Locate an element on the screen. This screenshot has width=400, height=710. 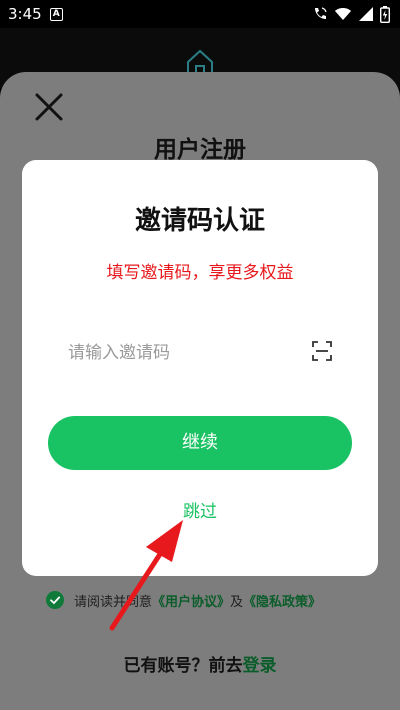
agreement-row: 请阅读并同意 《用户协议》 及 《隐私政策》 is located at coordinates (183, 600).